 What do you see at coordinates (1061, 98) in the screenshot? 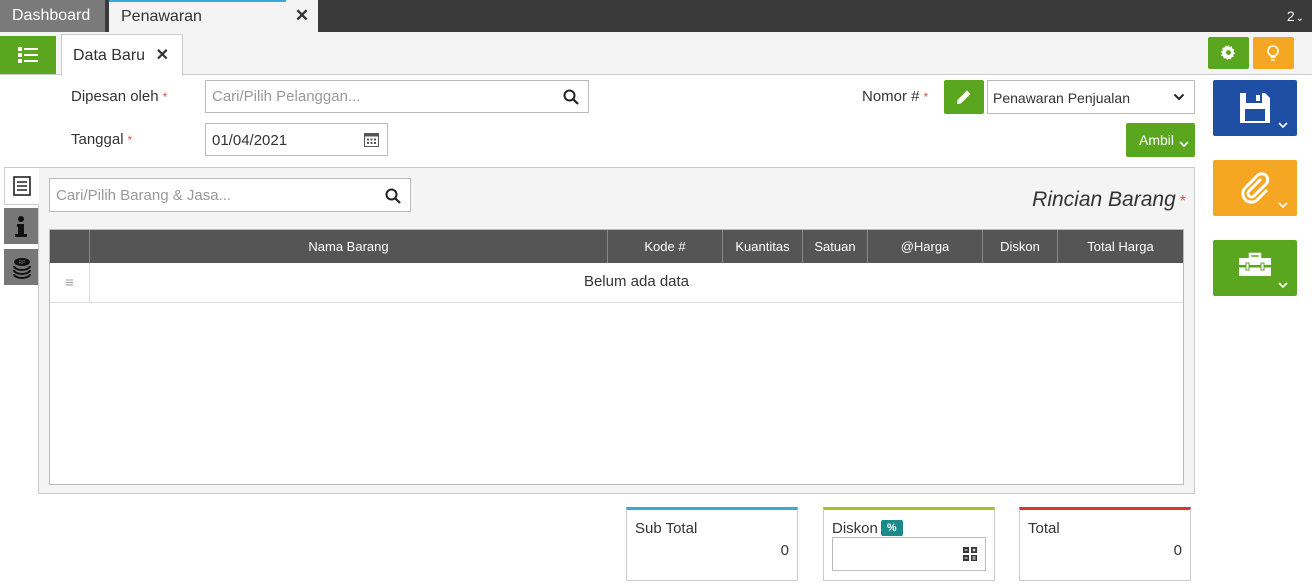
I see `number-type-value: Penawaran Penjualan` at bounding box center [1061, 98].